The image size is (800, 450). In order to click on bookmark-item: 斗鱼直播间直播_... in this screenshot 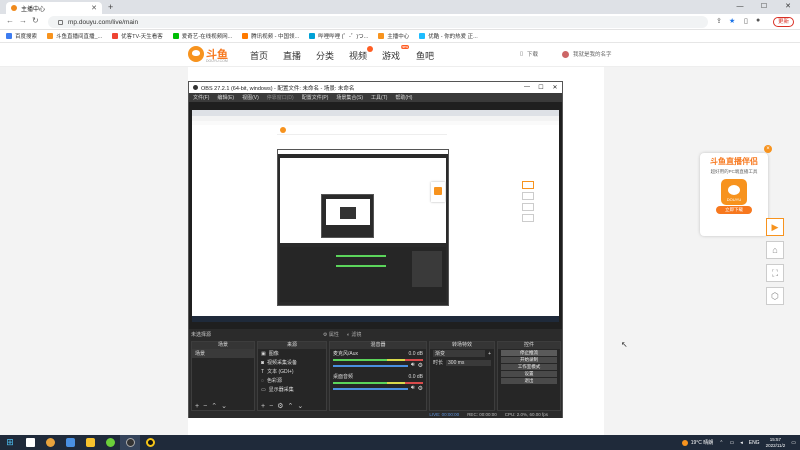, I will do `click(74, 36)`.